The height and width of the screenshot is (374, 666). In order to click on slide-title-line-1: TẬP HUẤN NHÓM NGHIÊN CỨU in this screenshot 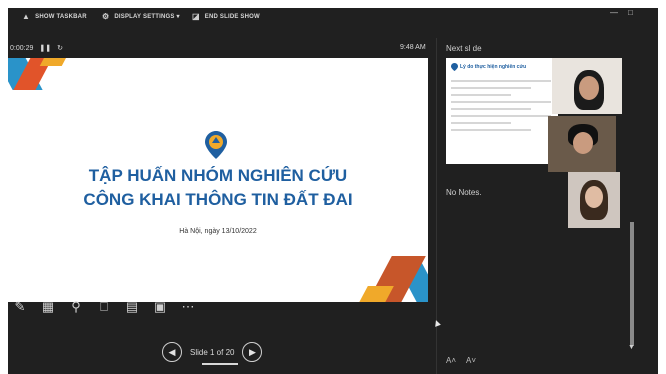, I will do `click(218, 175)`.